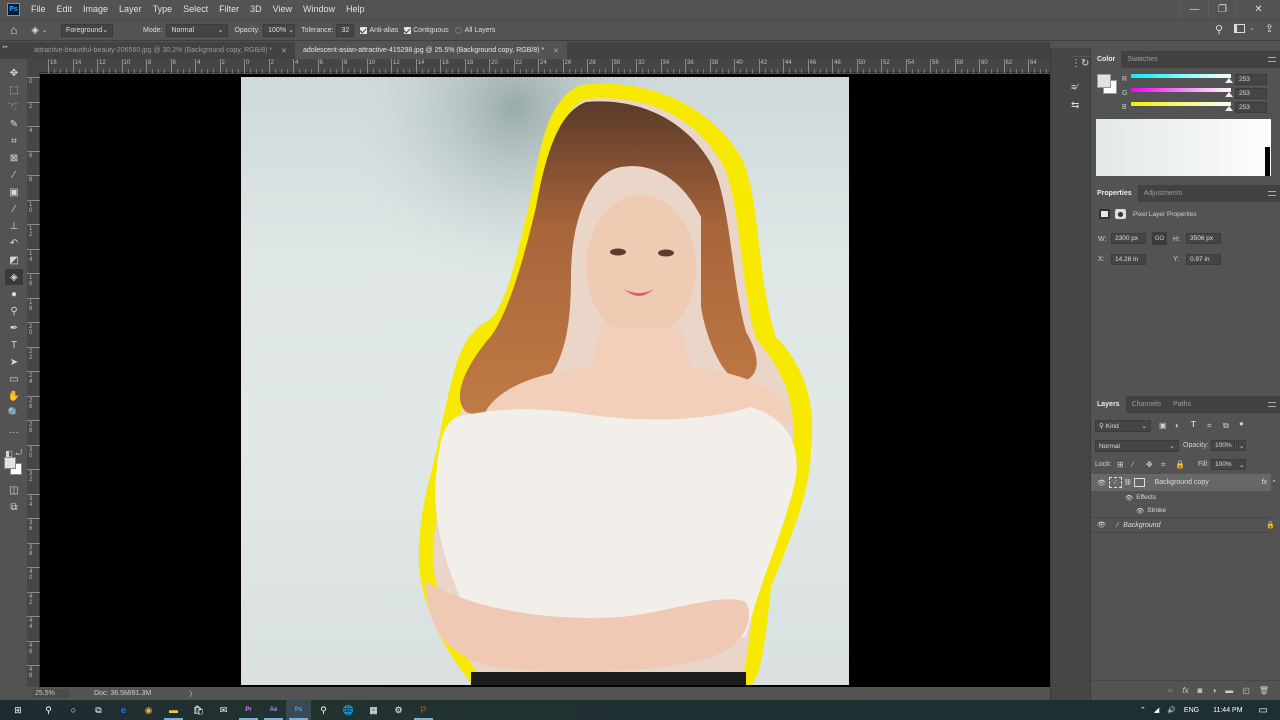 This screenshot has height=720, width=1280. I want to click on taskbar-mail-icon: ✉, so click(223, 710).